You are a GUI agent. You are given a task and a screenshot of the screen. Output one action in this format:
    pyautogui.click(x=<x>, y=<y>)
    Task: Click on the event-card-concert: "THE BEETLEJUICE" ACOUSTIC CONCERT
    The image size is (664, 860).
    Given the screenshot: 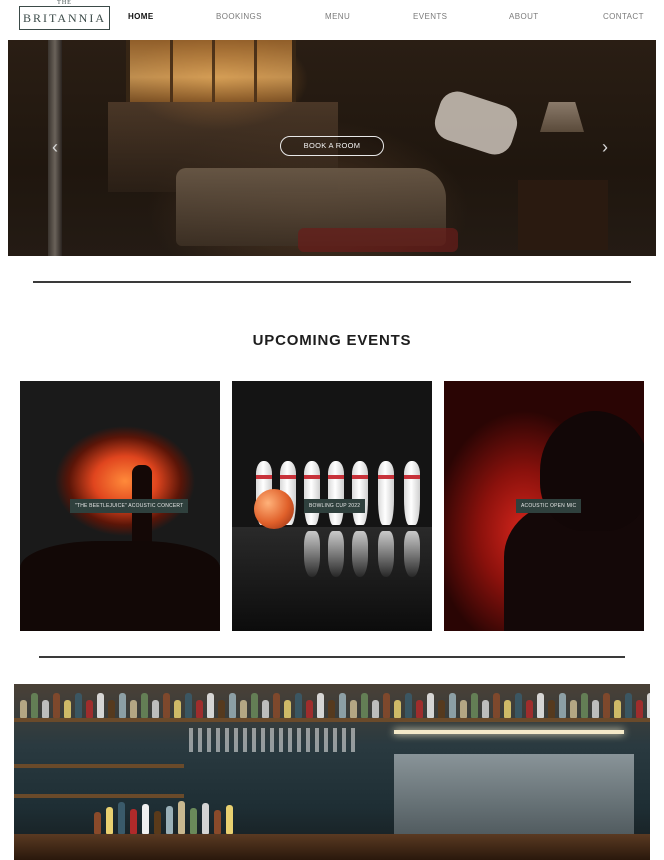 What is the action you would take?
    pyautogui.click(x=120, y=506)
    